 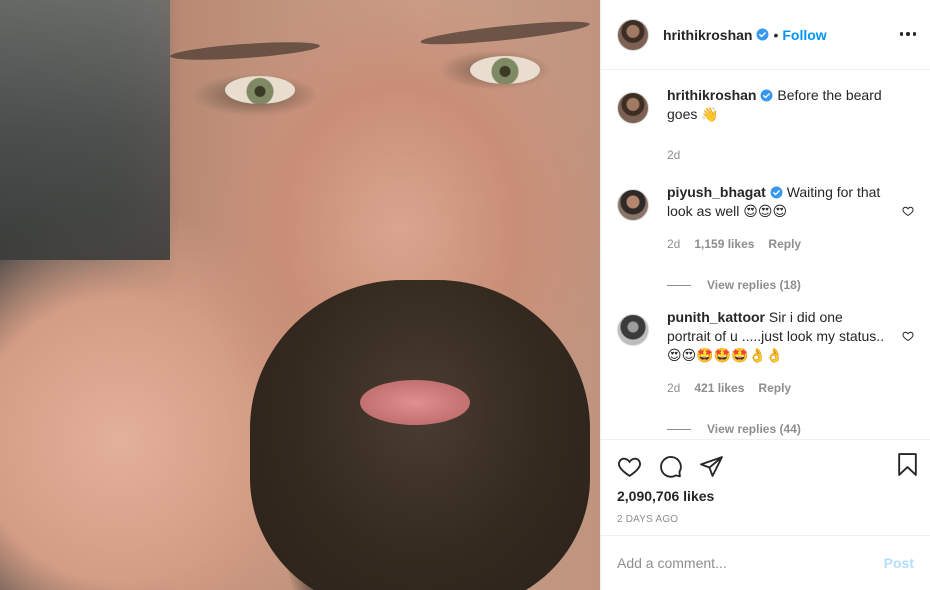 What do you see at coordinates (719, 388) in the screenshot?
I see `comment-likes: 421 likes` at bounding box center [719, 388].